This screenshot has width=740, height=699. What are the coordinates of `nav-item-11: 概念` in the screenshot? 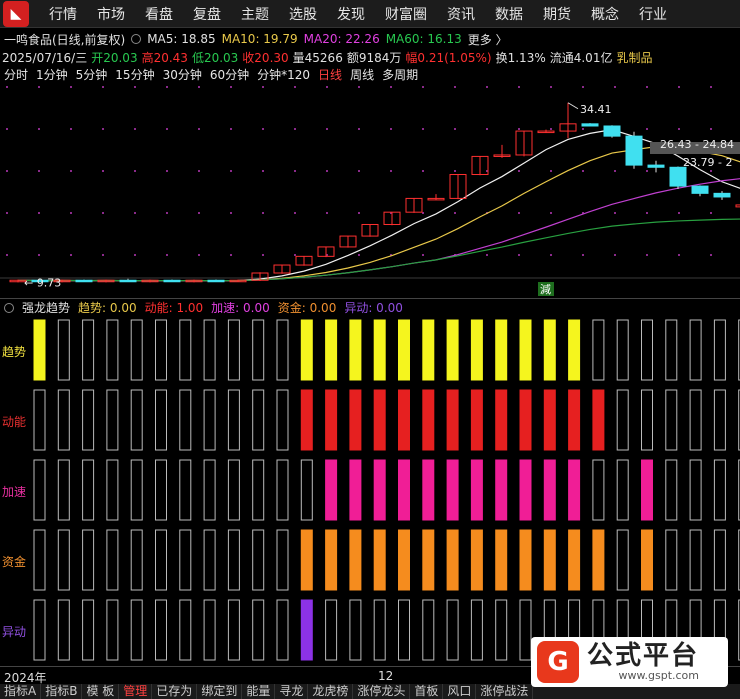 It's located at (605, 14).